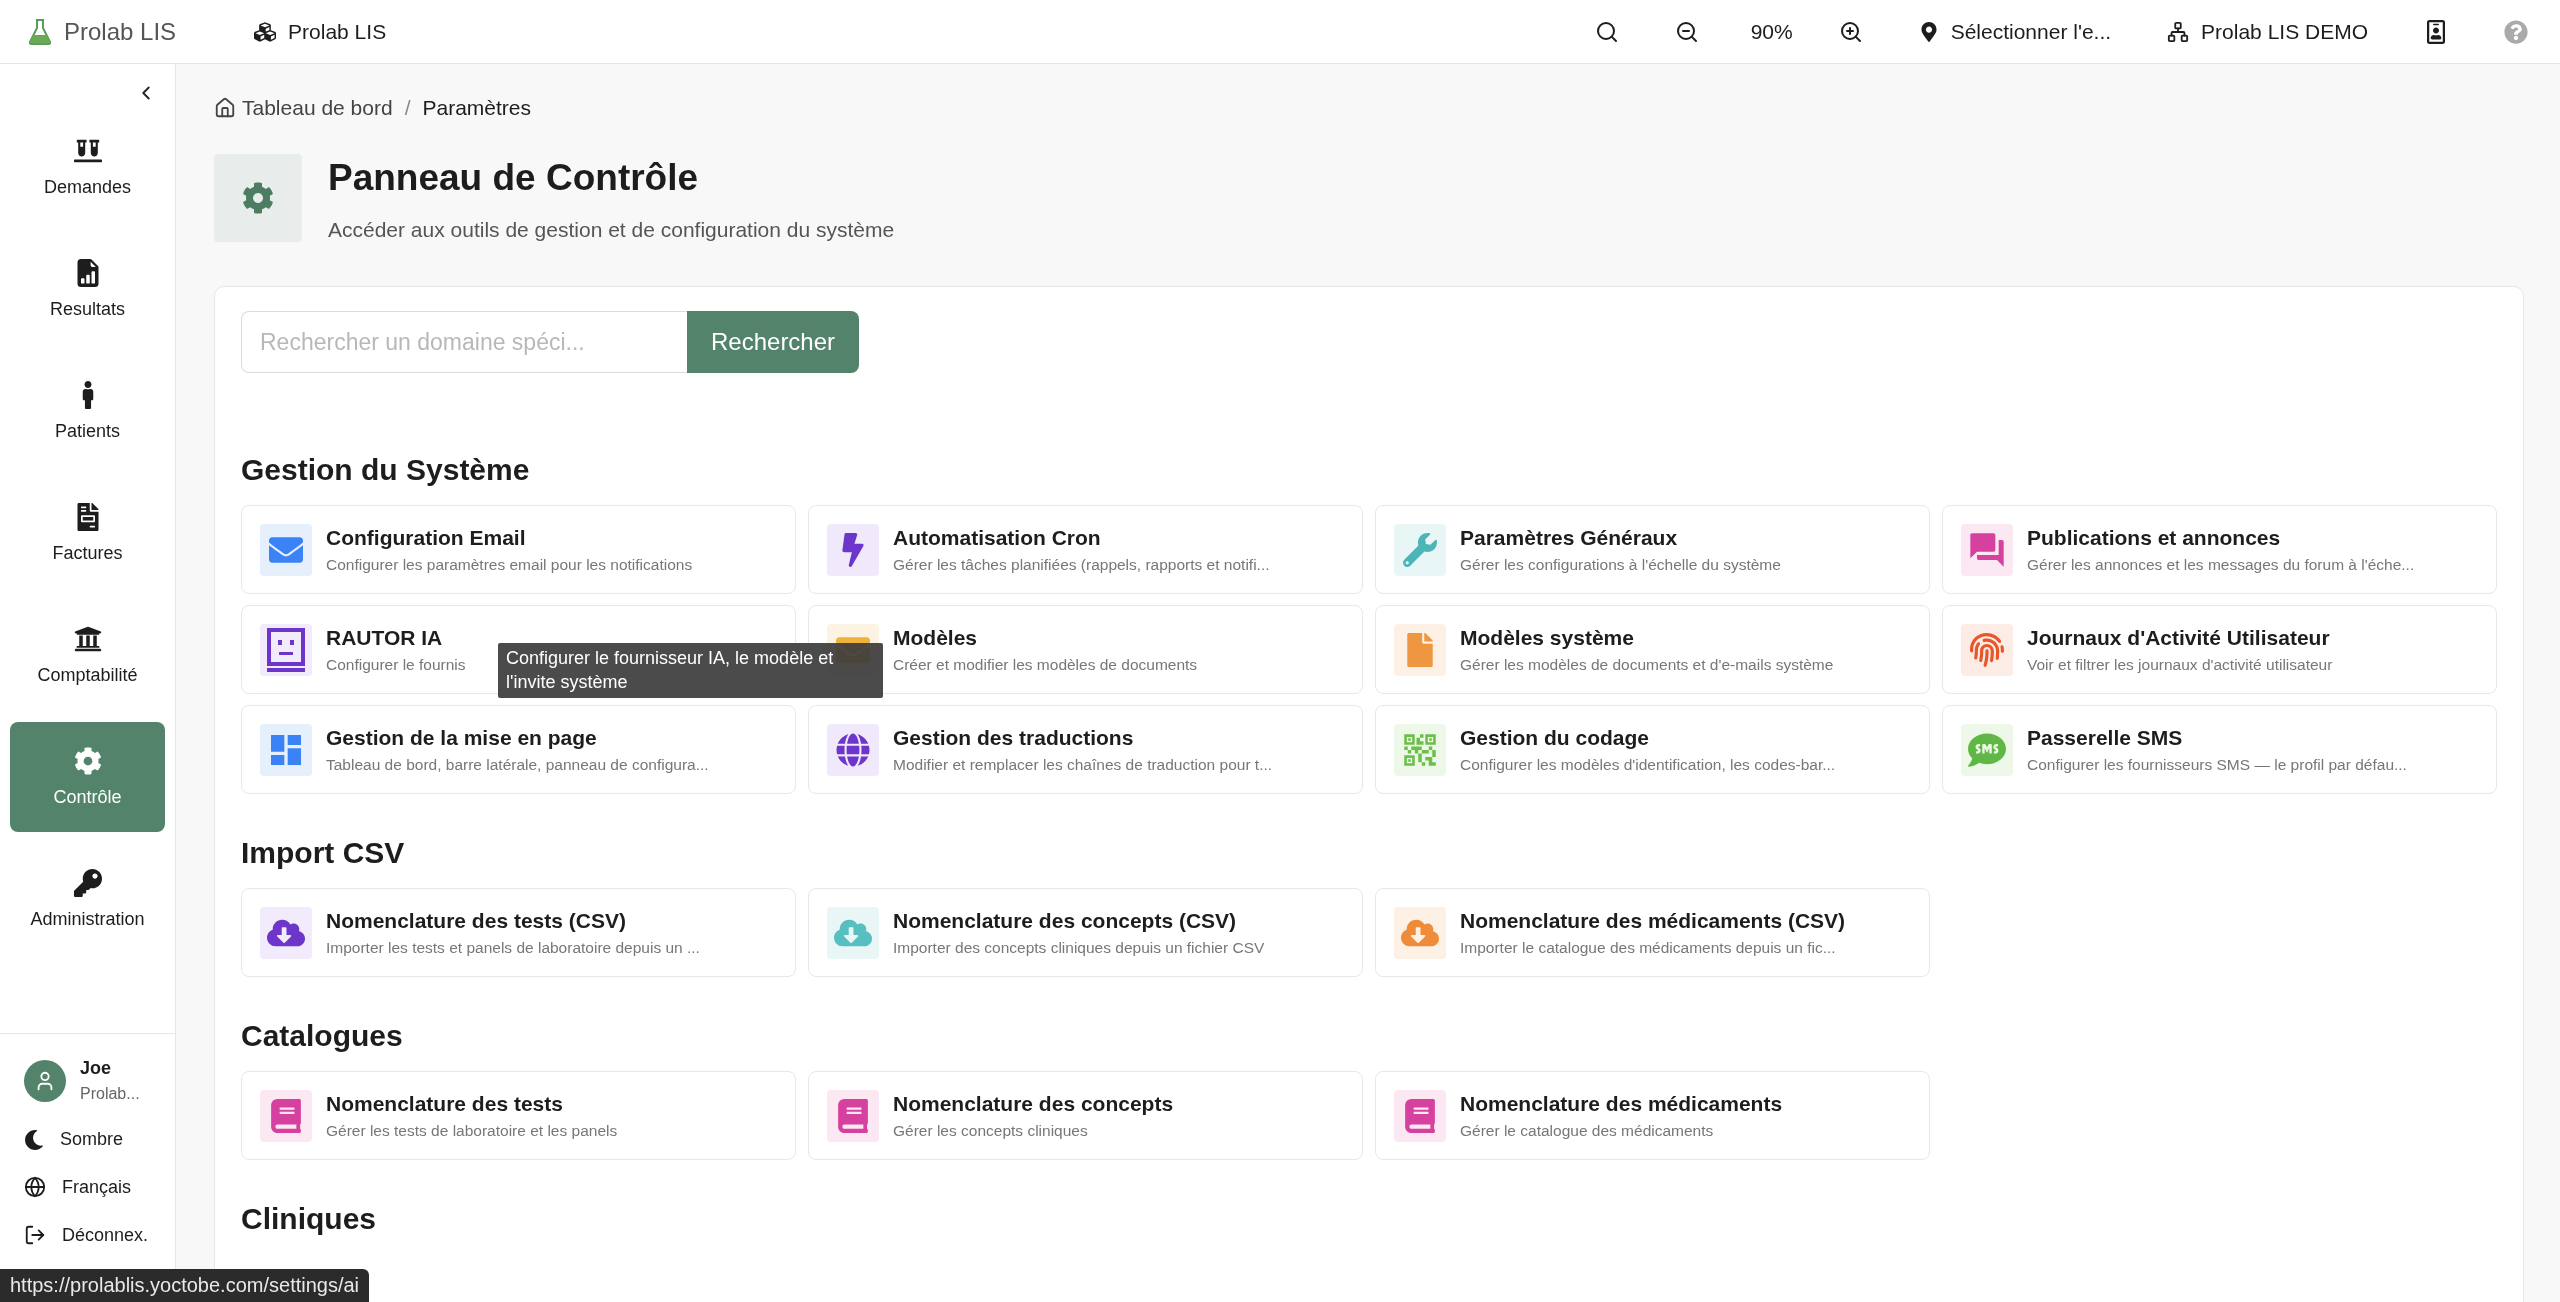 This screenshot has height=1302, width=2560. What do you see at coordinates (120, 31) in the screenshot?
I see `app-brand: Prolab LIS` at bounding box center [120, 31].